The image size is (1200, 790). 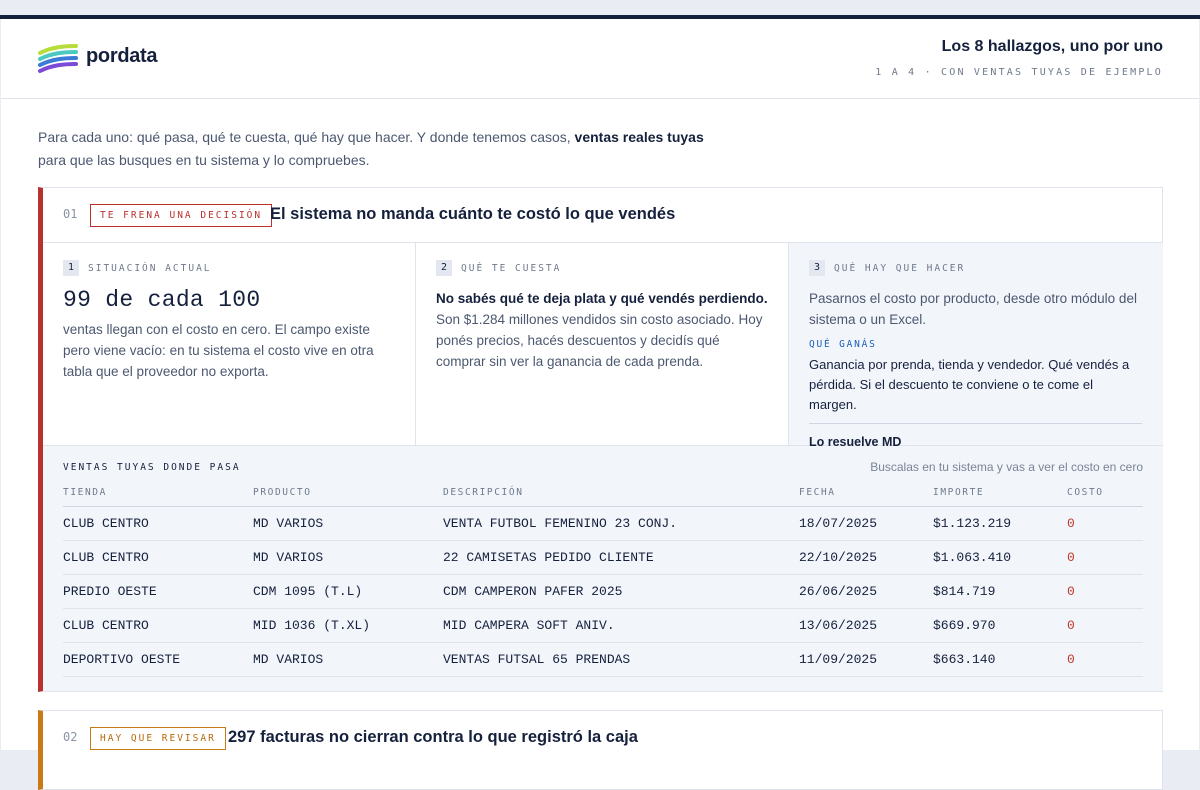 I want to click on page-subtitle: 1 A 4 · CON VENTAS TUYAS DE EJEMPLO, so click(x=1019, y=72).